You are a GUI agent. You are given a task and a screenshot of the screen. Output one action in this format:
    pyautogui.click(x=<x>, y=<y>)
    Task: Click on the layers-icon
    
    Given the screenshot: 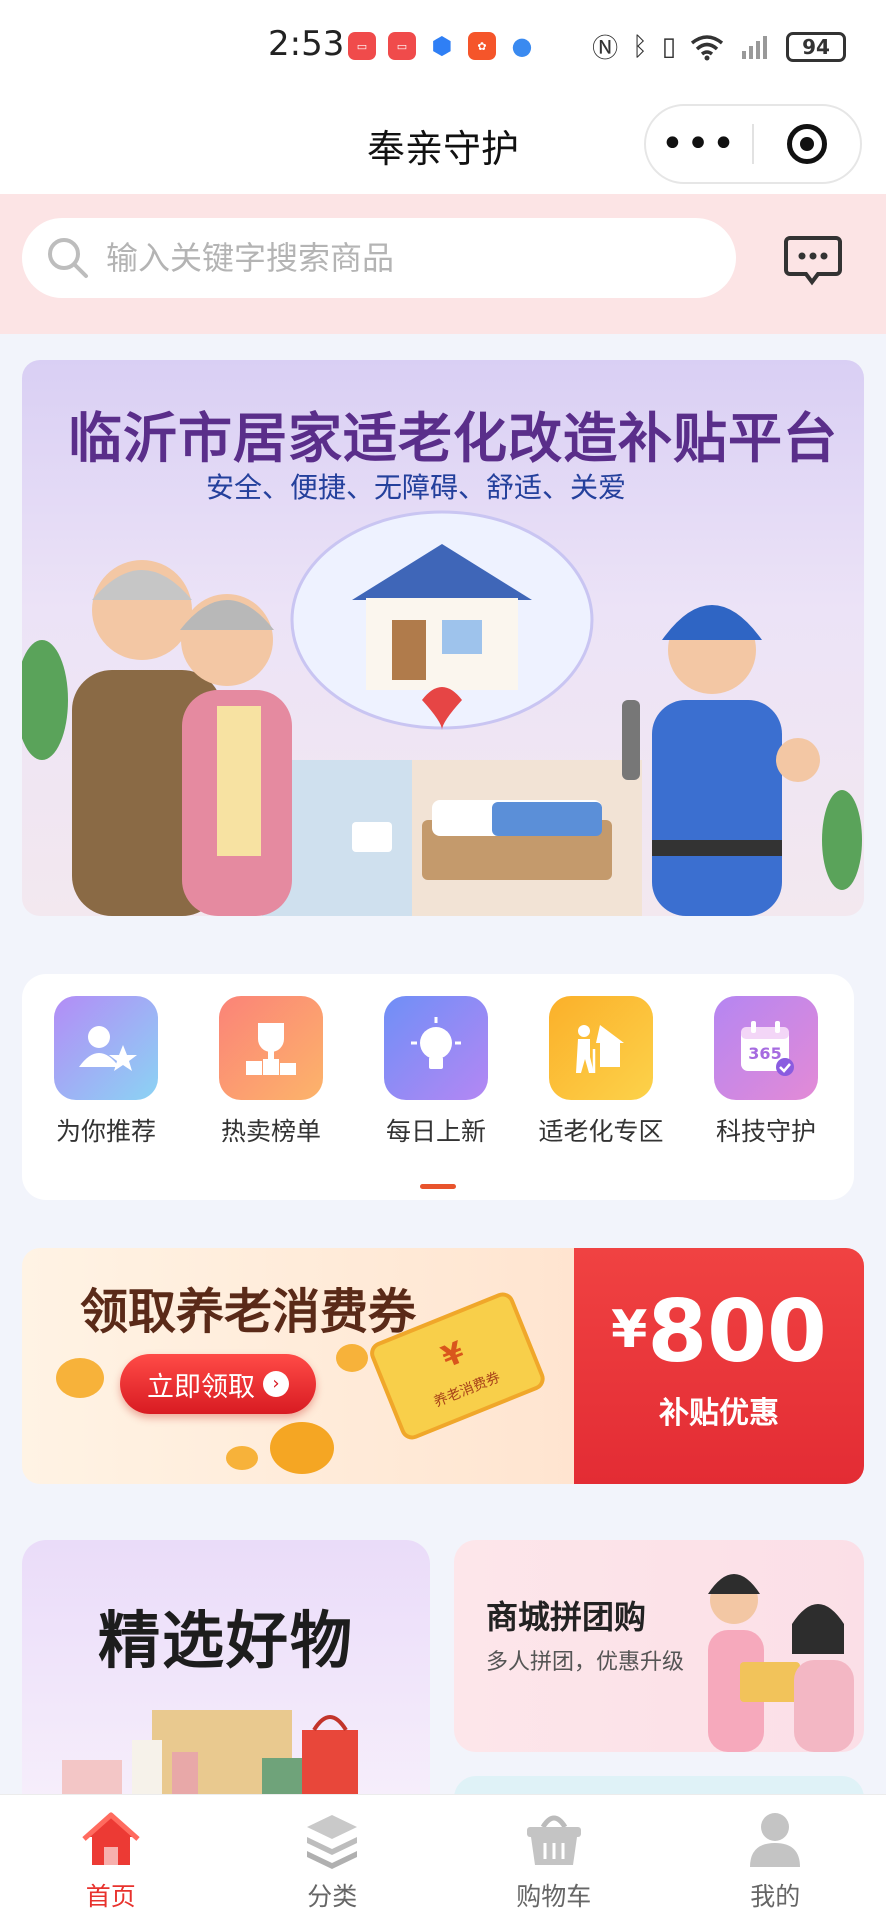 What is the action you would take?
    pyautogui.click(x=332, y=1842)
    